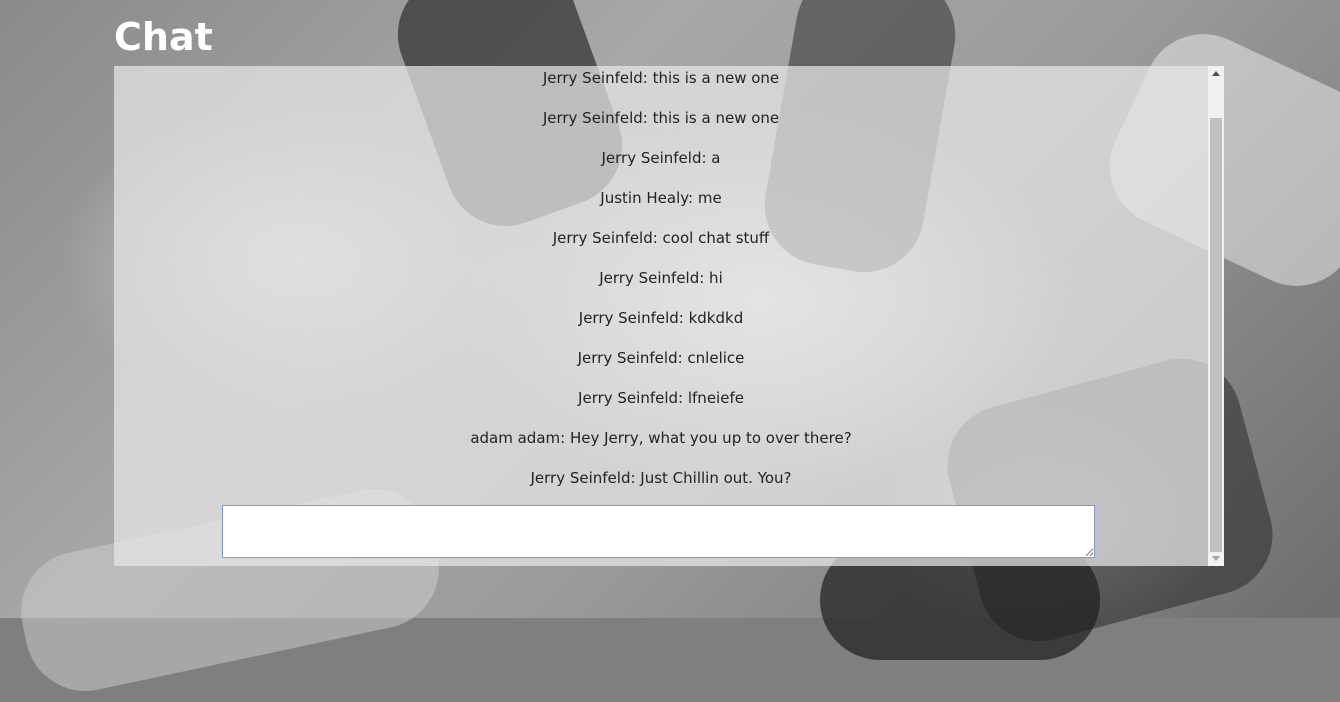  Describe the element at coordinates (661, 238) in the screenshot. I see `chat-message: Jerry Seinfeld: cool chat stuff` at that location.